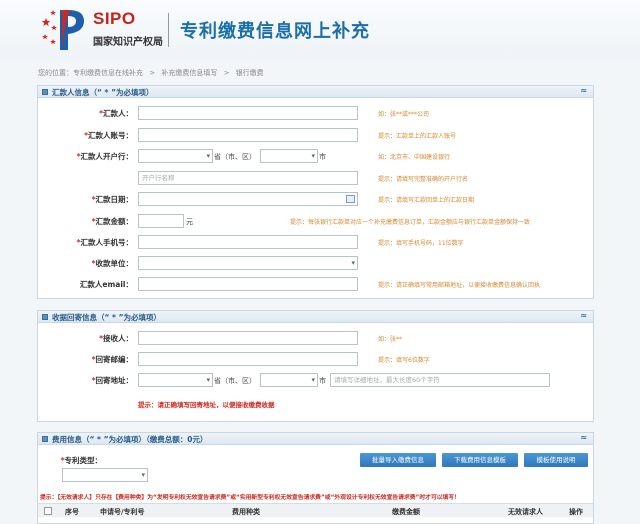 The width and height of the screenshot is (640, 524). I want to click on payer-account-label: *汇款人账号：, so click(108, 135).